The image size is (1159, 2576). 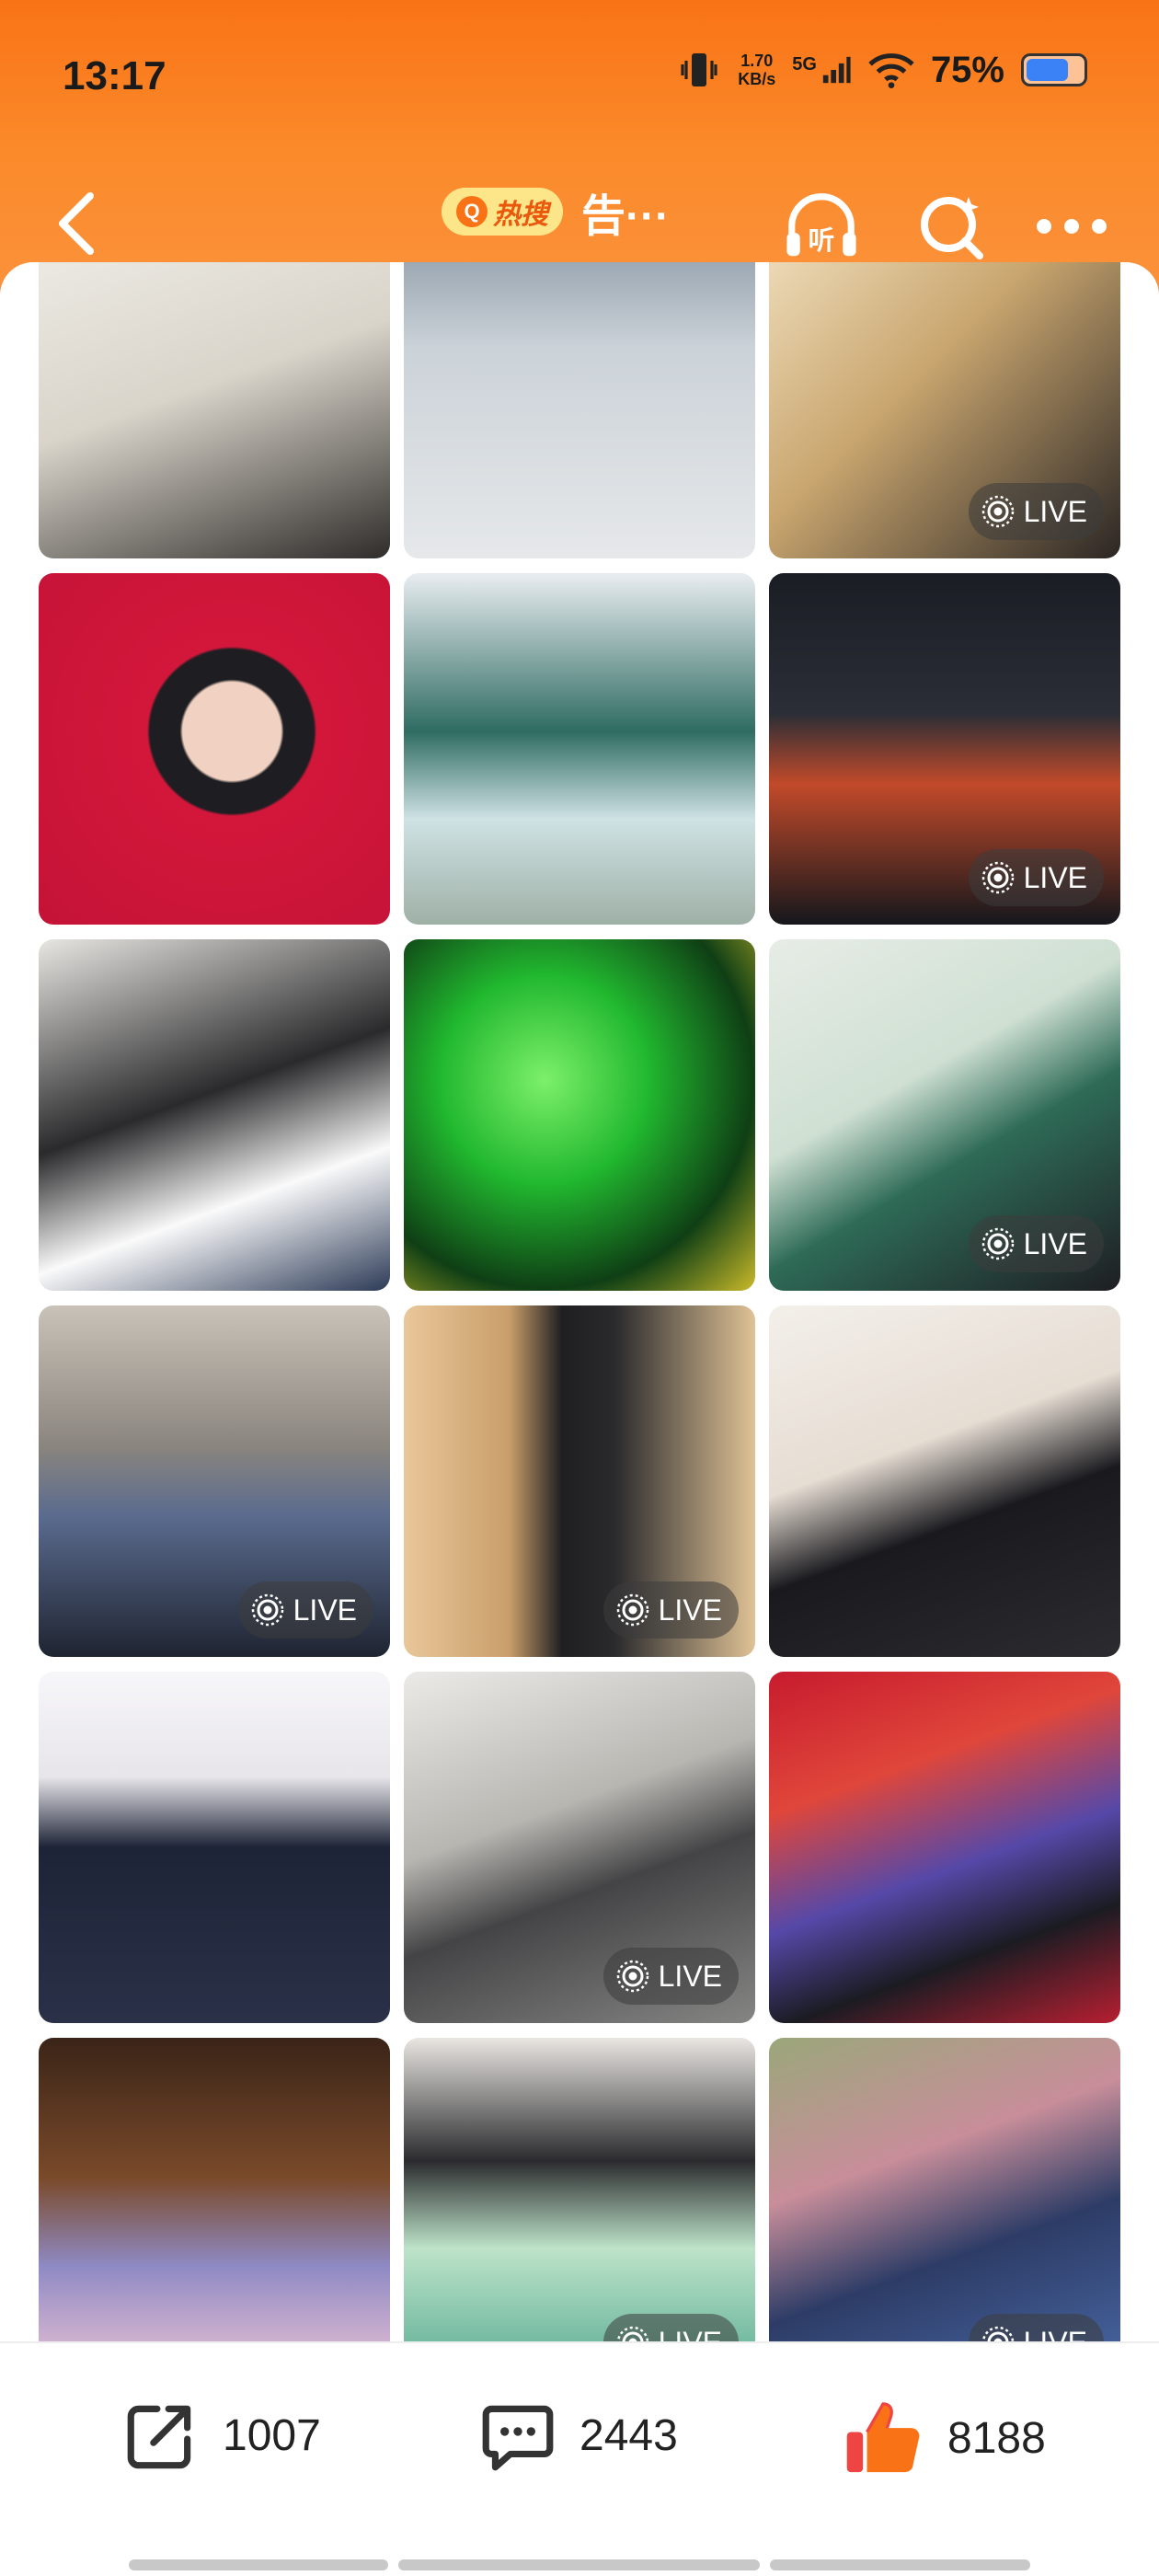 I want to click on more-button, so click(x=1071, y=226).